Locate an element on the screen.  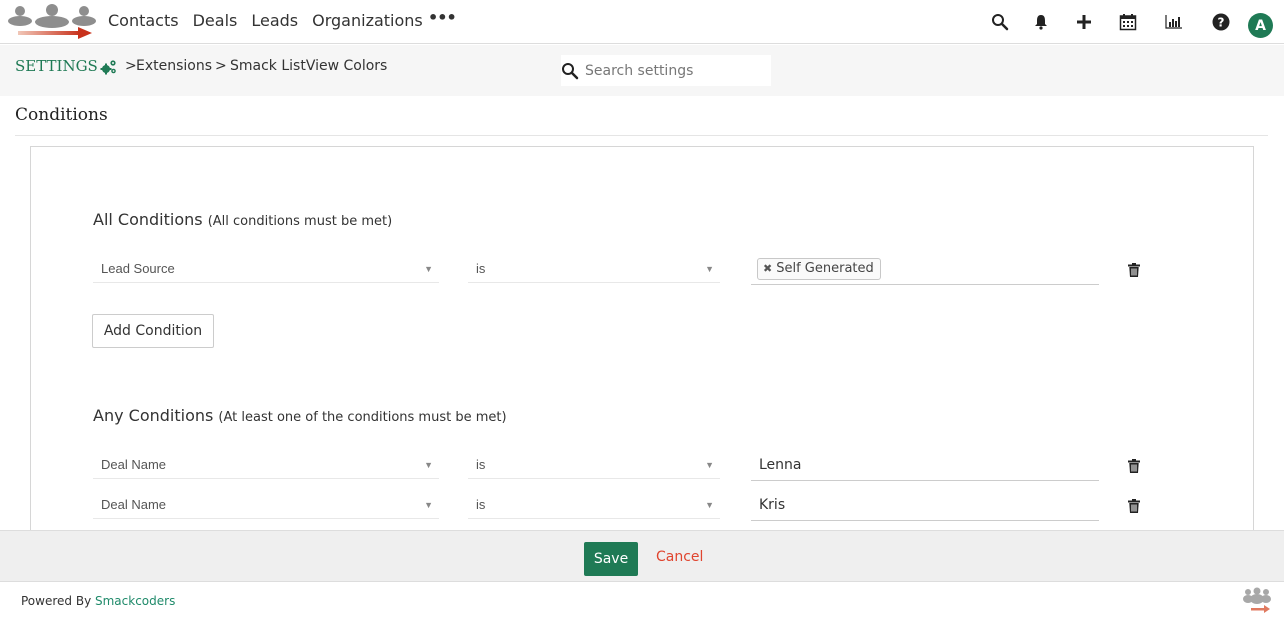
main-nav: Contacts Deals Leads Organizations is located at coordinates (265, 20).